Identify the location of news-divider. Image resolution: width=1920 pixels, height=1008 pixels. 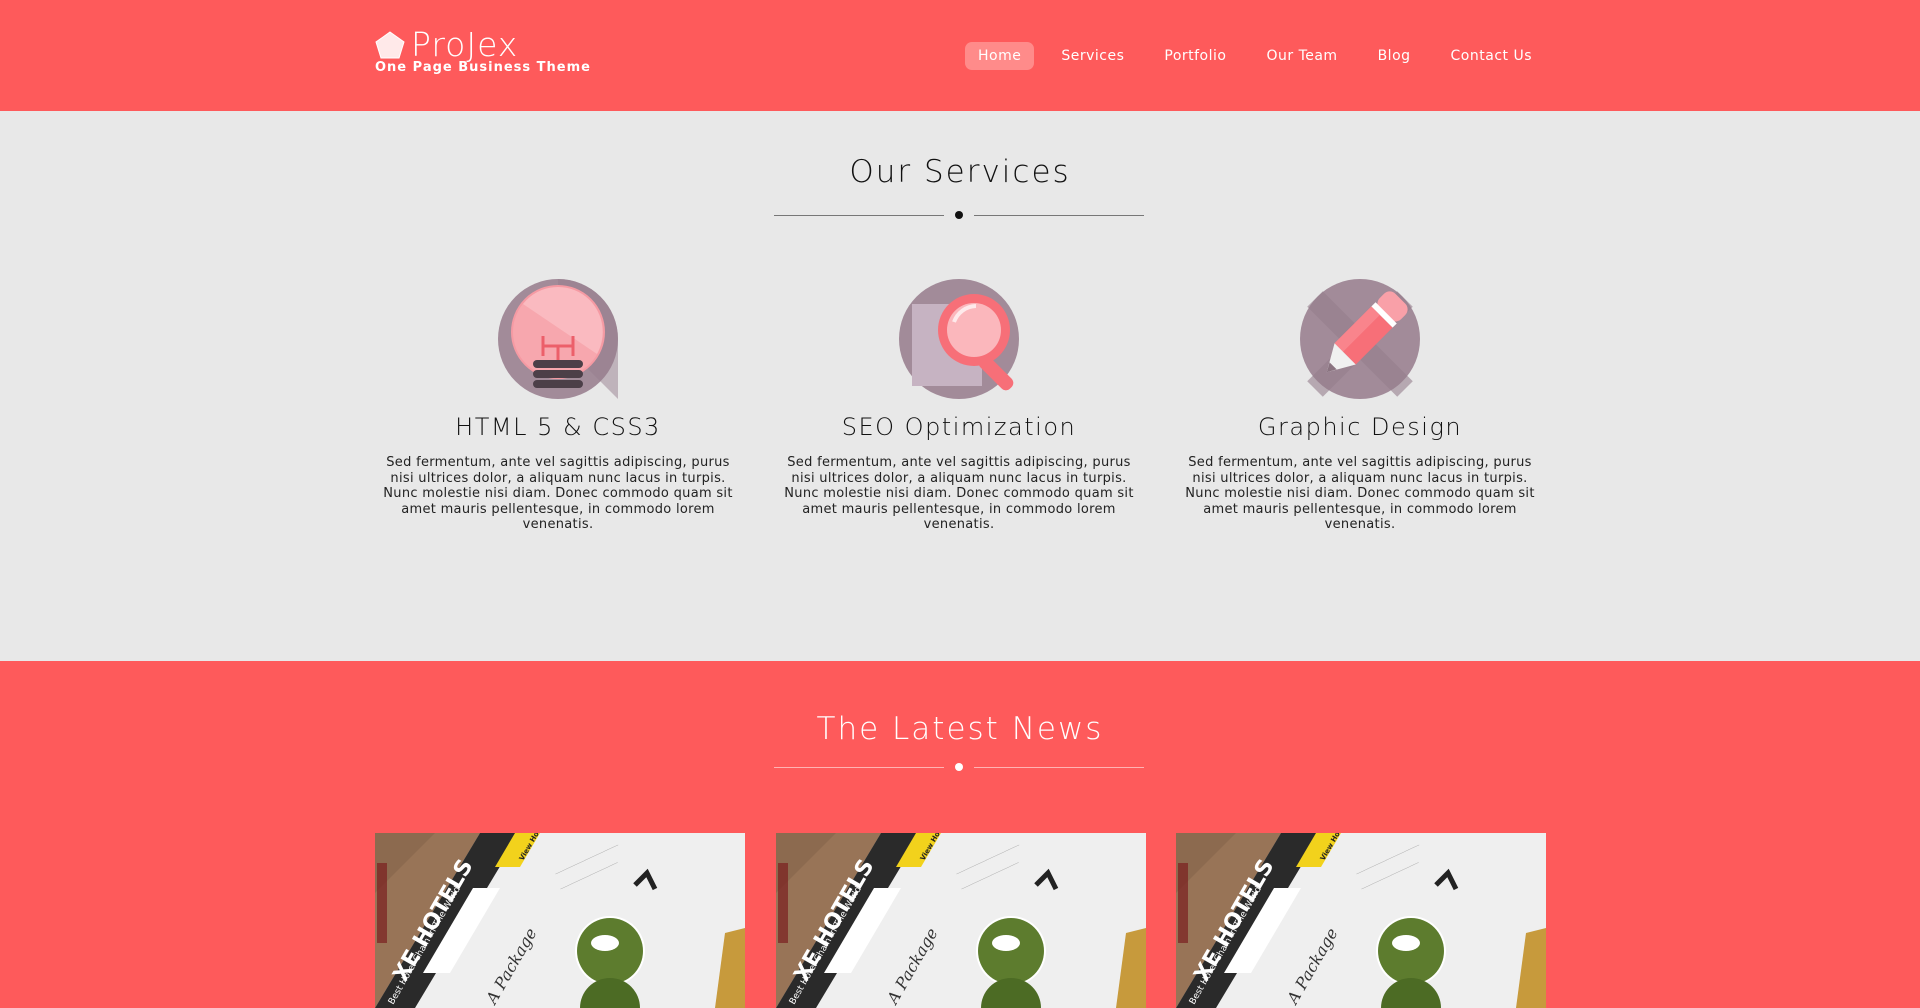
(959, 767).